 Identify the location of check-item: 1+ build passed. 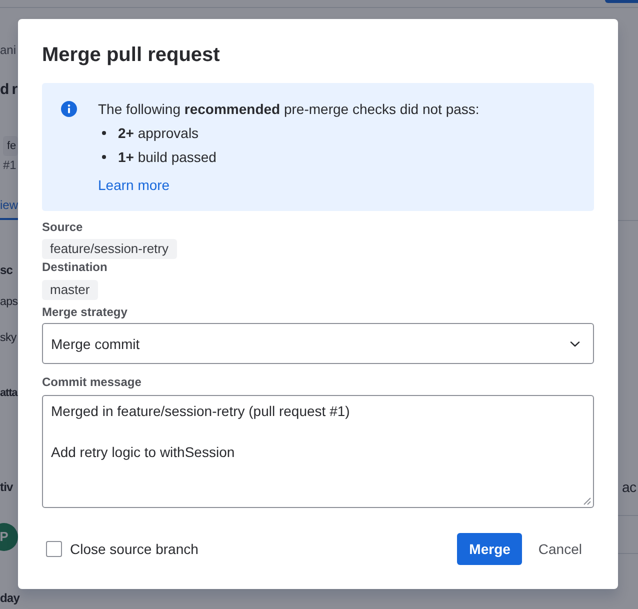
(167, 157).